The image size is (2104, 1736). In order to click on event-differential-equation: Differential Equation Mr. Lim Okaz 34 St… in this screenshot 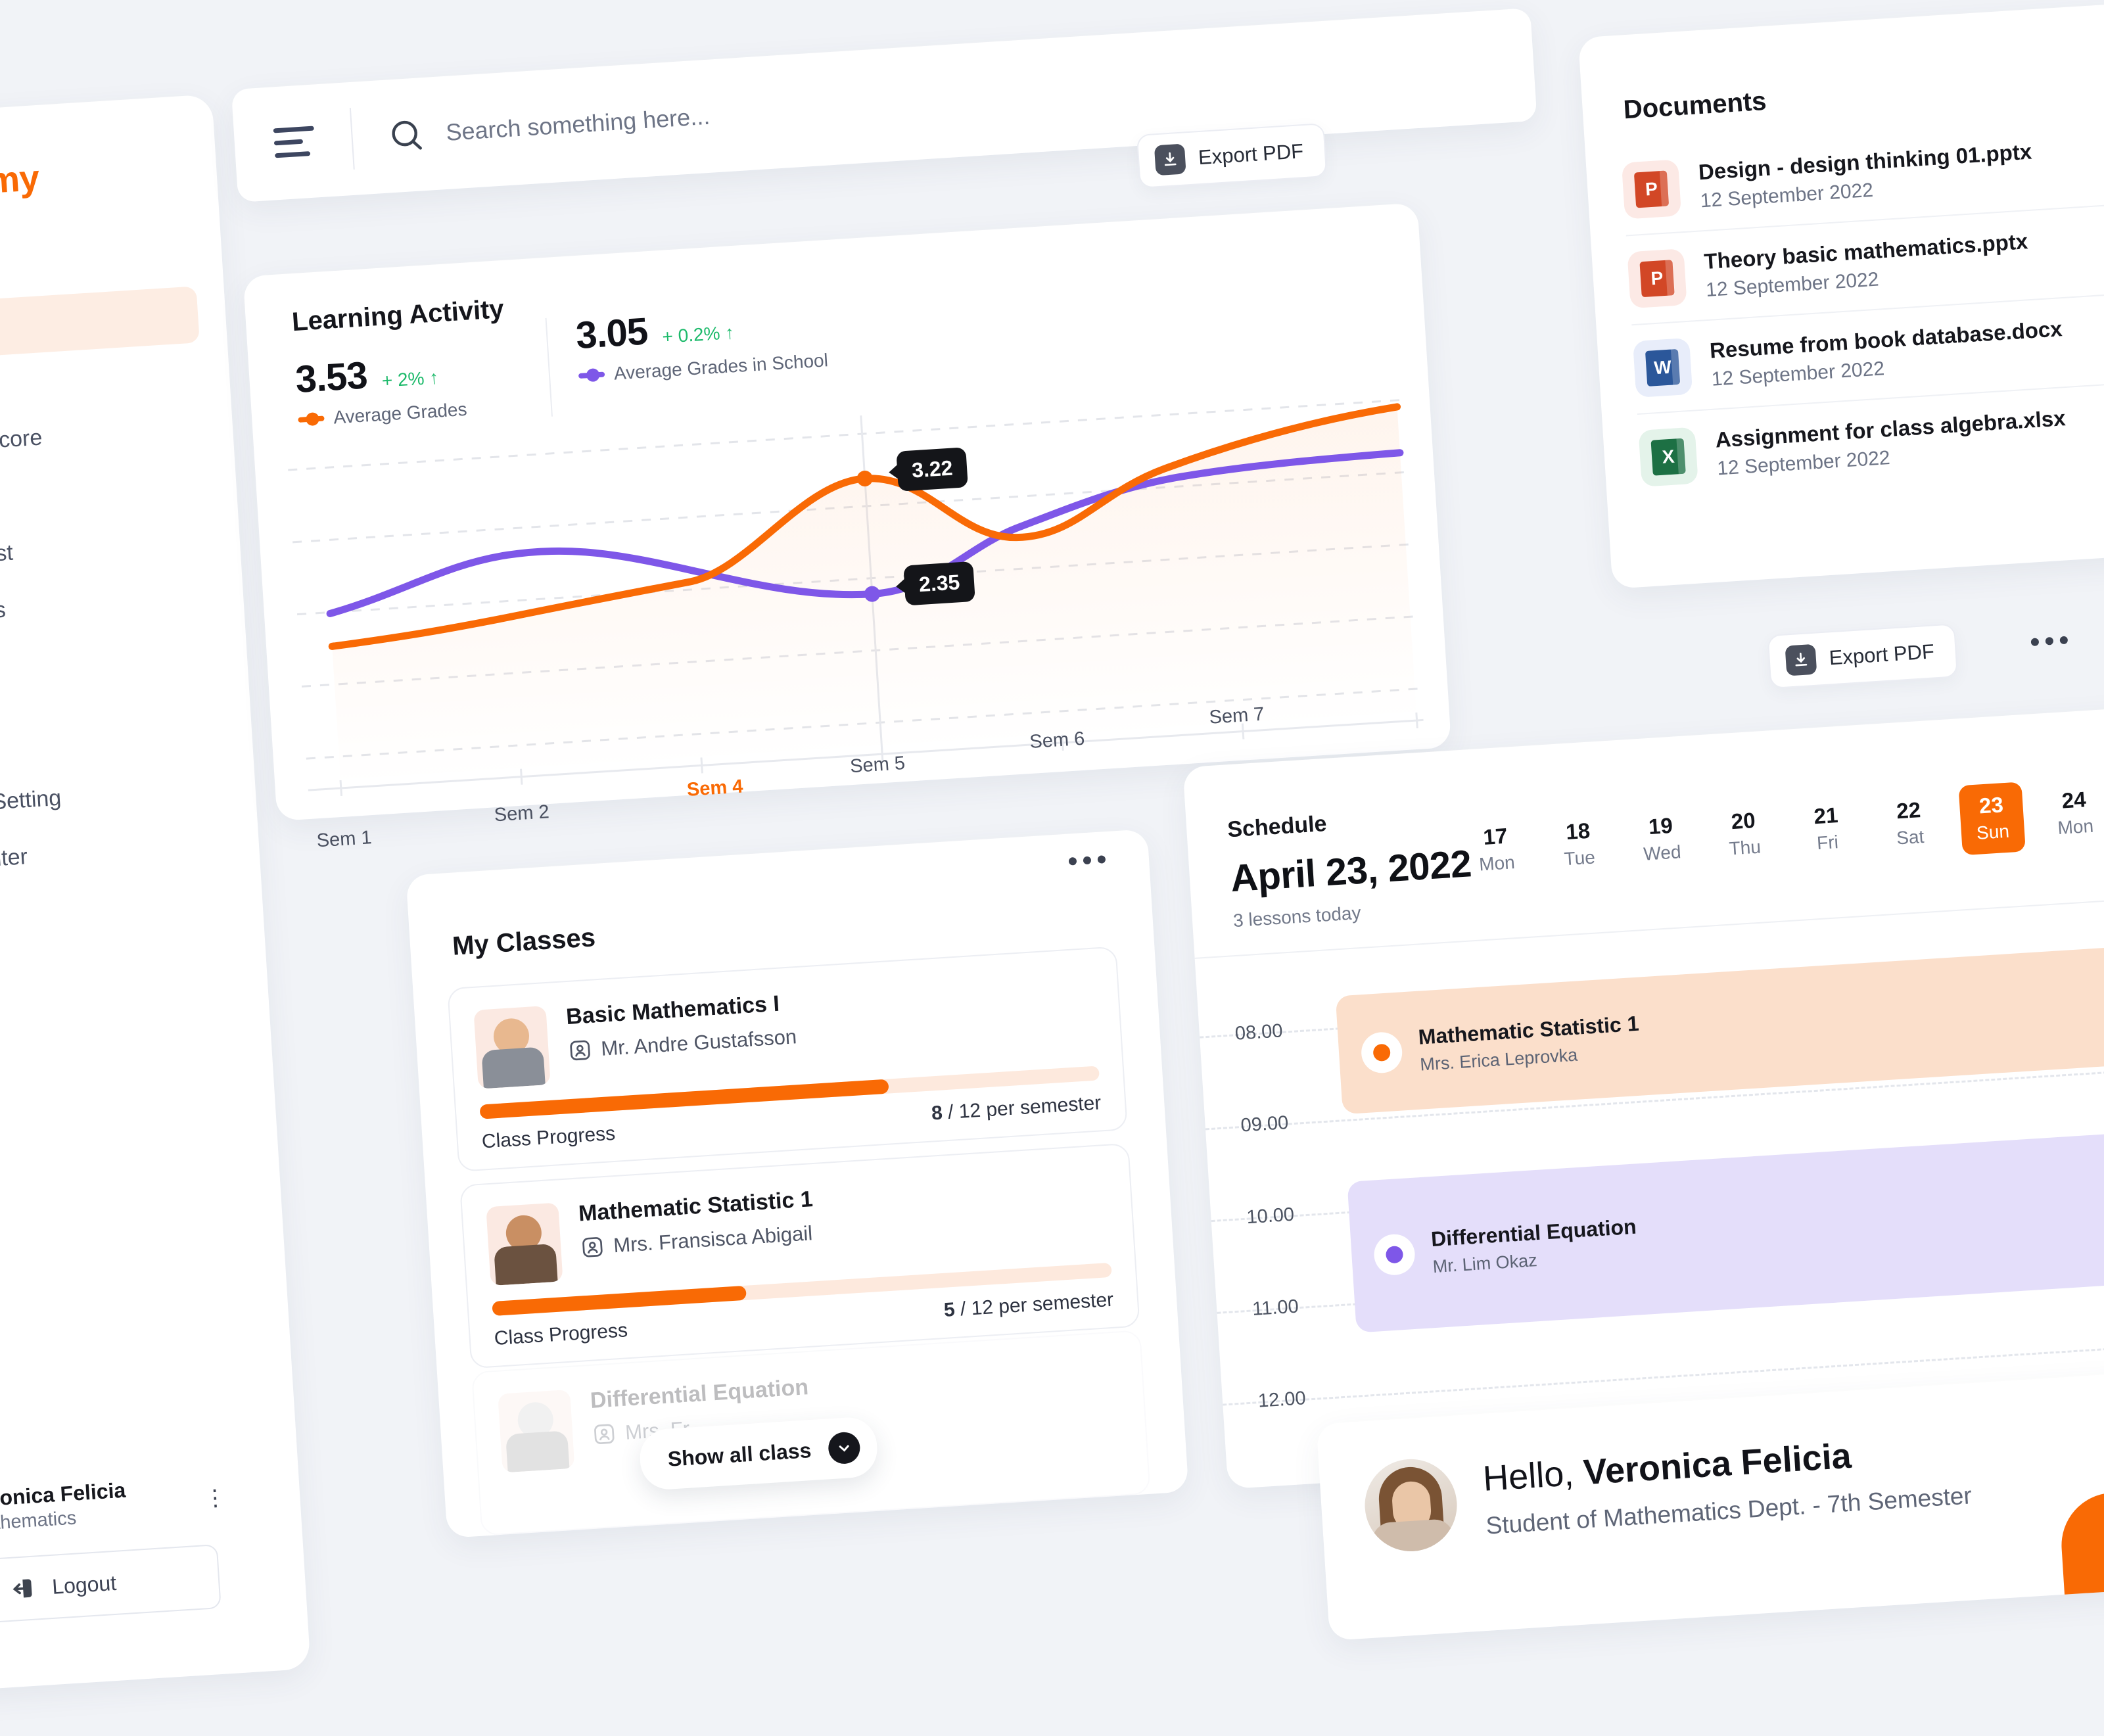, I will do `click(1725, 1225)`.